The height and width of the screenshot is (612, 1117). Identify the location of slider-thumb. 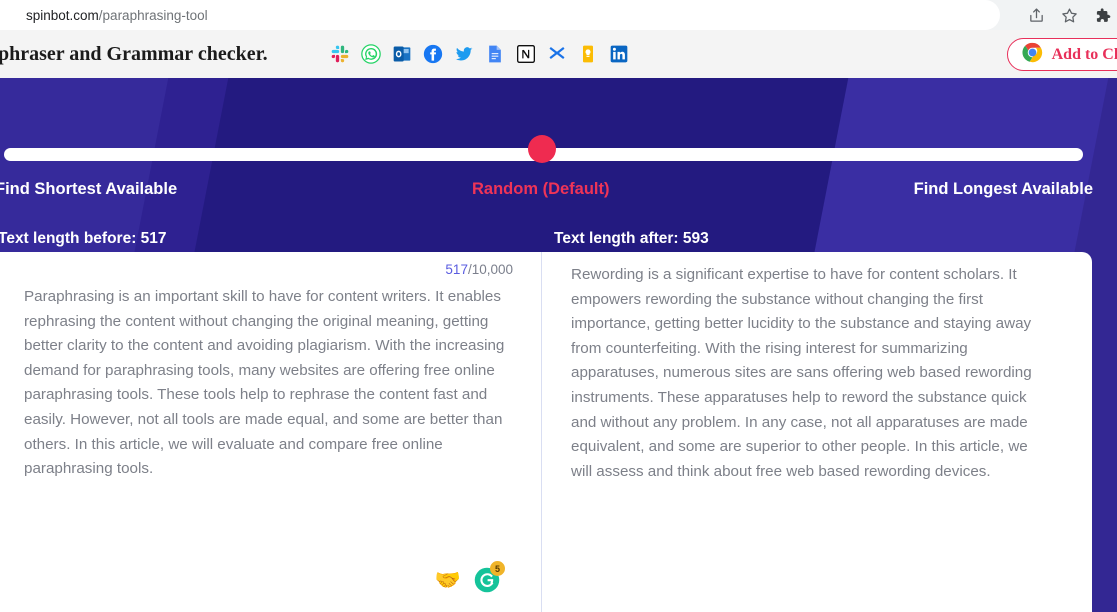
(542, 149).